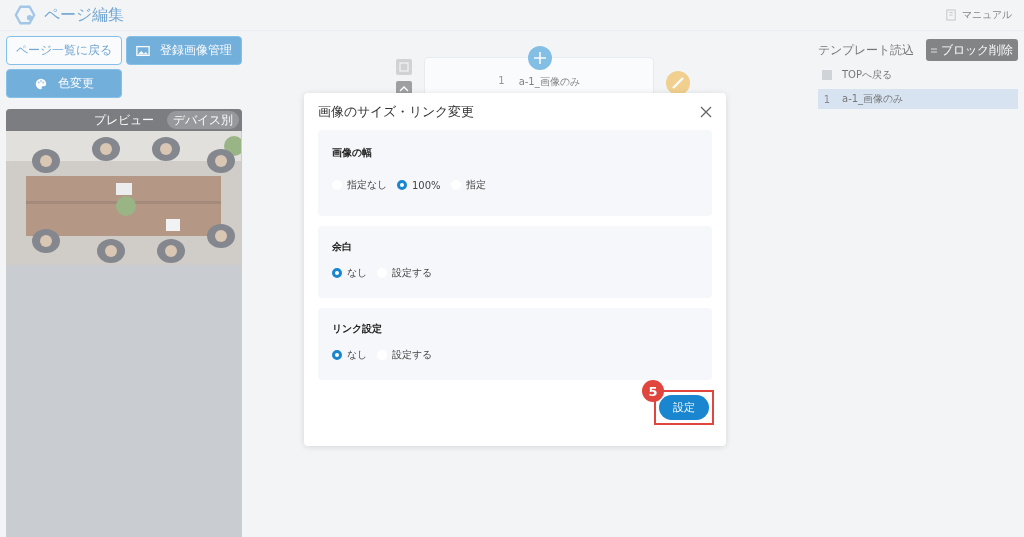 The height and width of the screenshot is (537, 1024). Describe the element at coordinates (203, 120) in the screenshot. I see `device-button: デバイス別` at that location.